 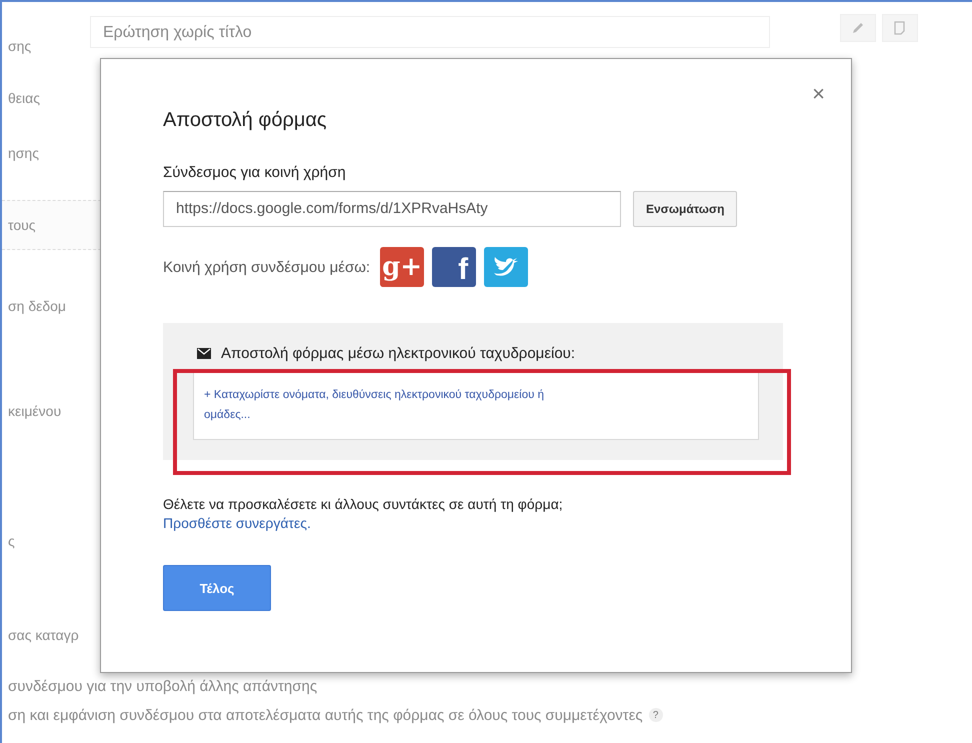 I want to click on option-label: ση και εμφάνιση συνδέσμου στα αποτελέσματα αυτής της φόρμας σε όλους τους συμμετέχοντες, so click(x=325, y=715).